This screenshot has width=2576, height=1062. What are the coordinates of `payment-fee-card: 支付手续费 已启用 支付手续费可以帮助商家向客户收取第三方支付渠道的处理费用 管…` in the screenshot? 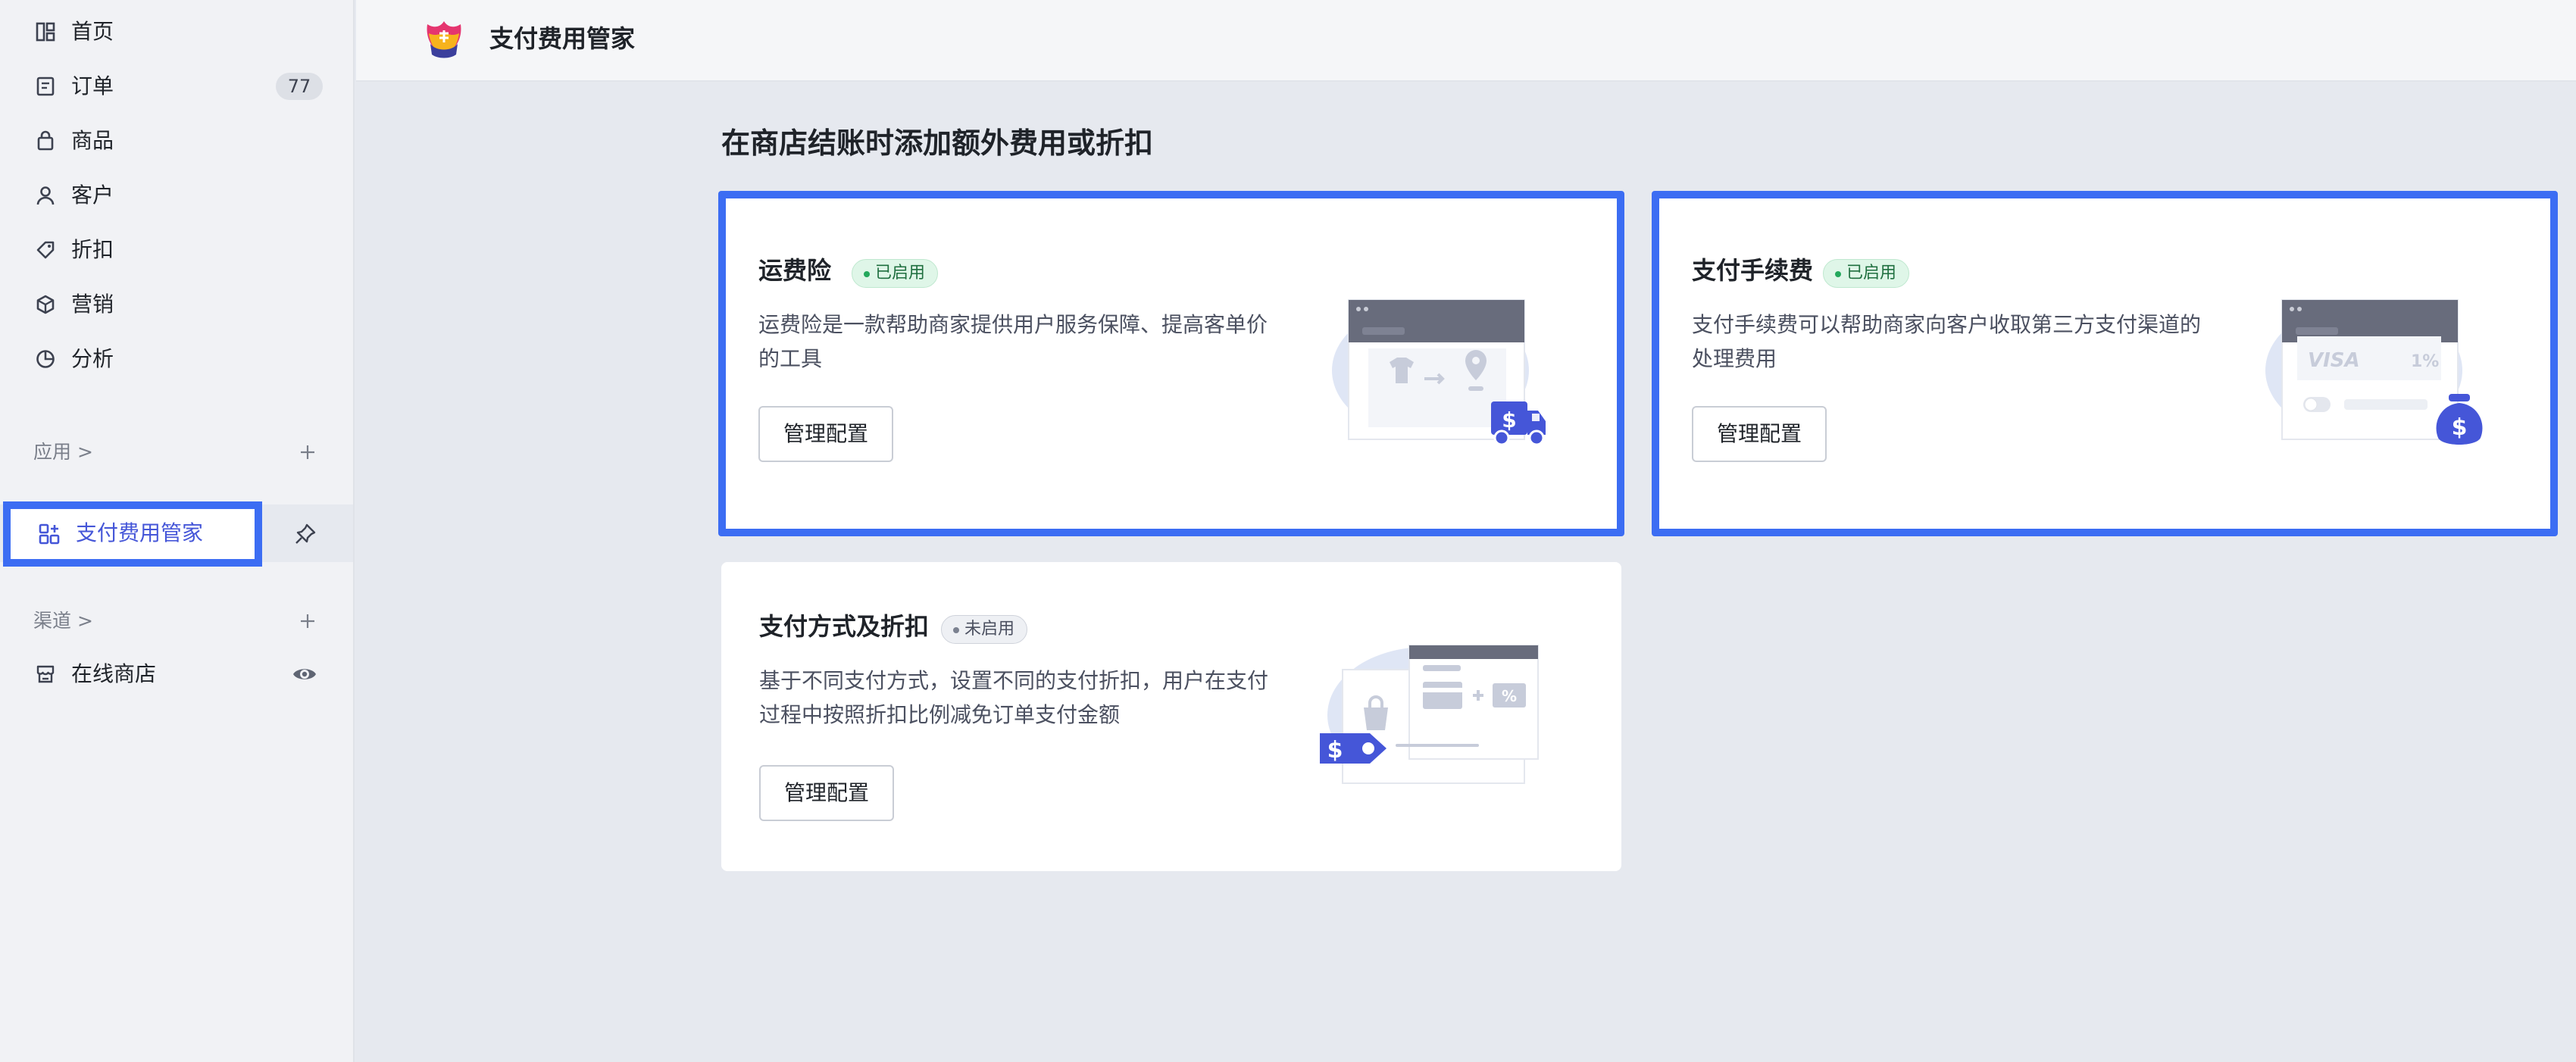 It's located at (2105, 363).